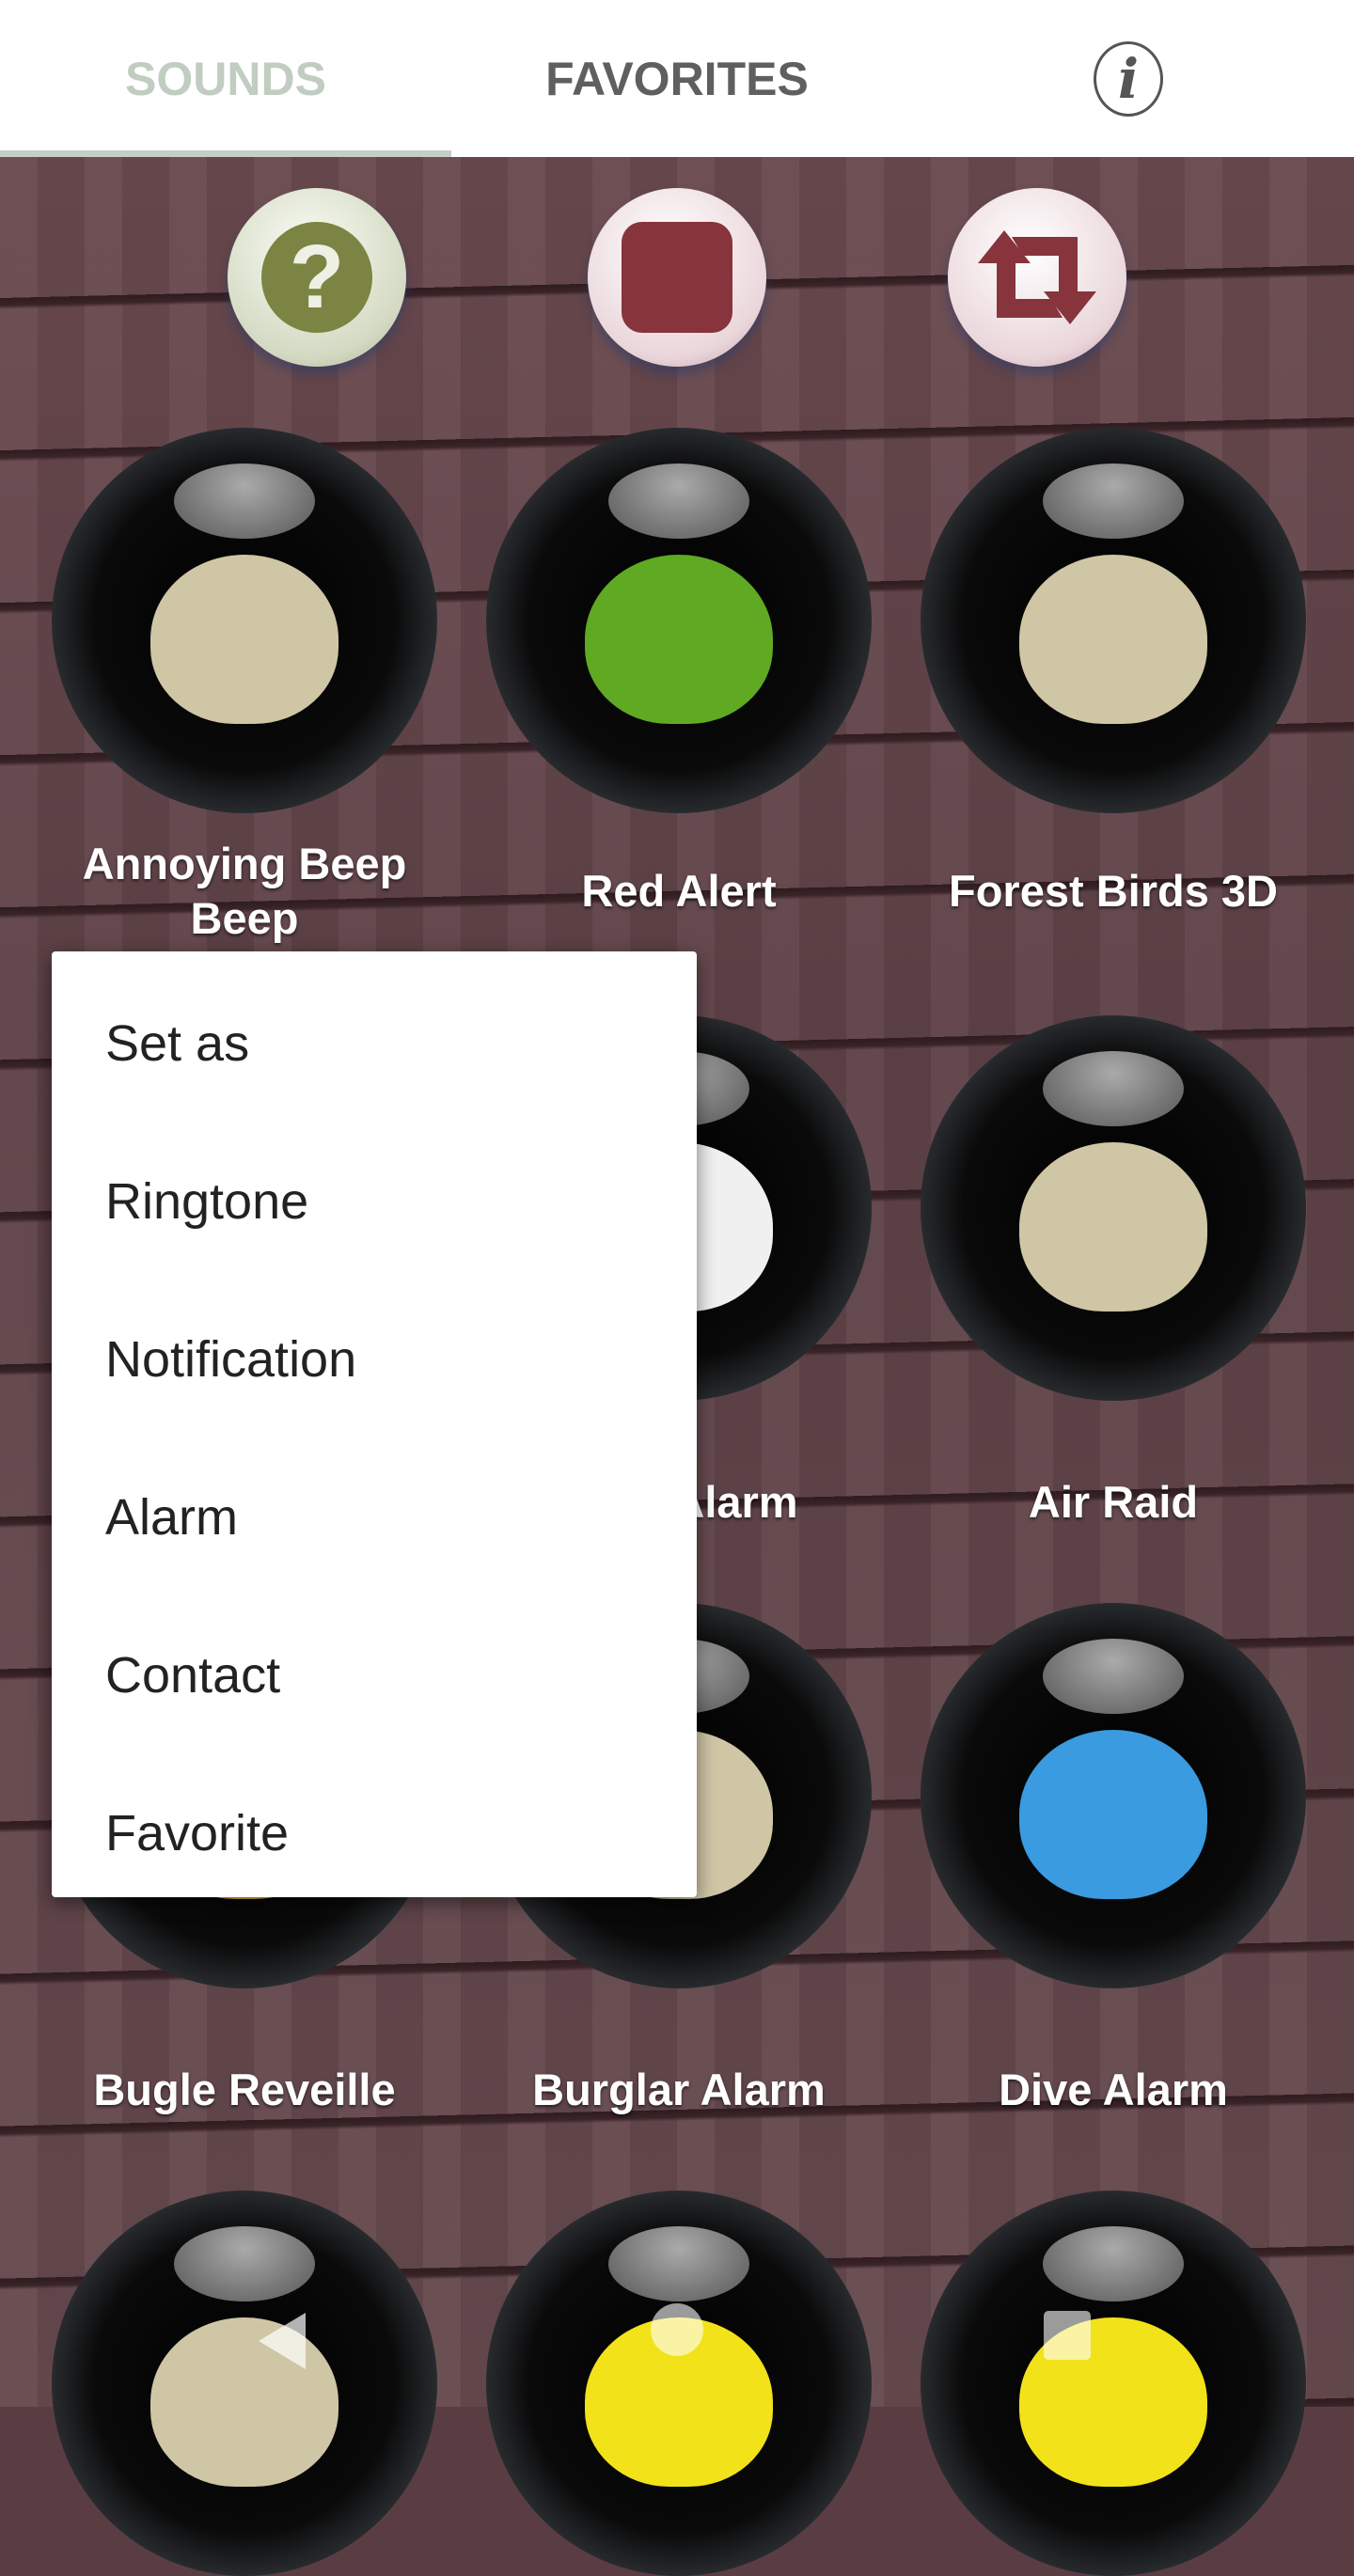  I want to click on menu-item-favorite: Favorite, so click(374, 1833).